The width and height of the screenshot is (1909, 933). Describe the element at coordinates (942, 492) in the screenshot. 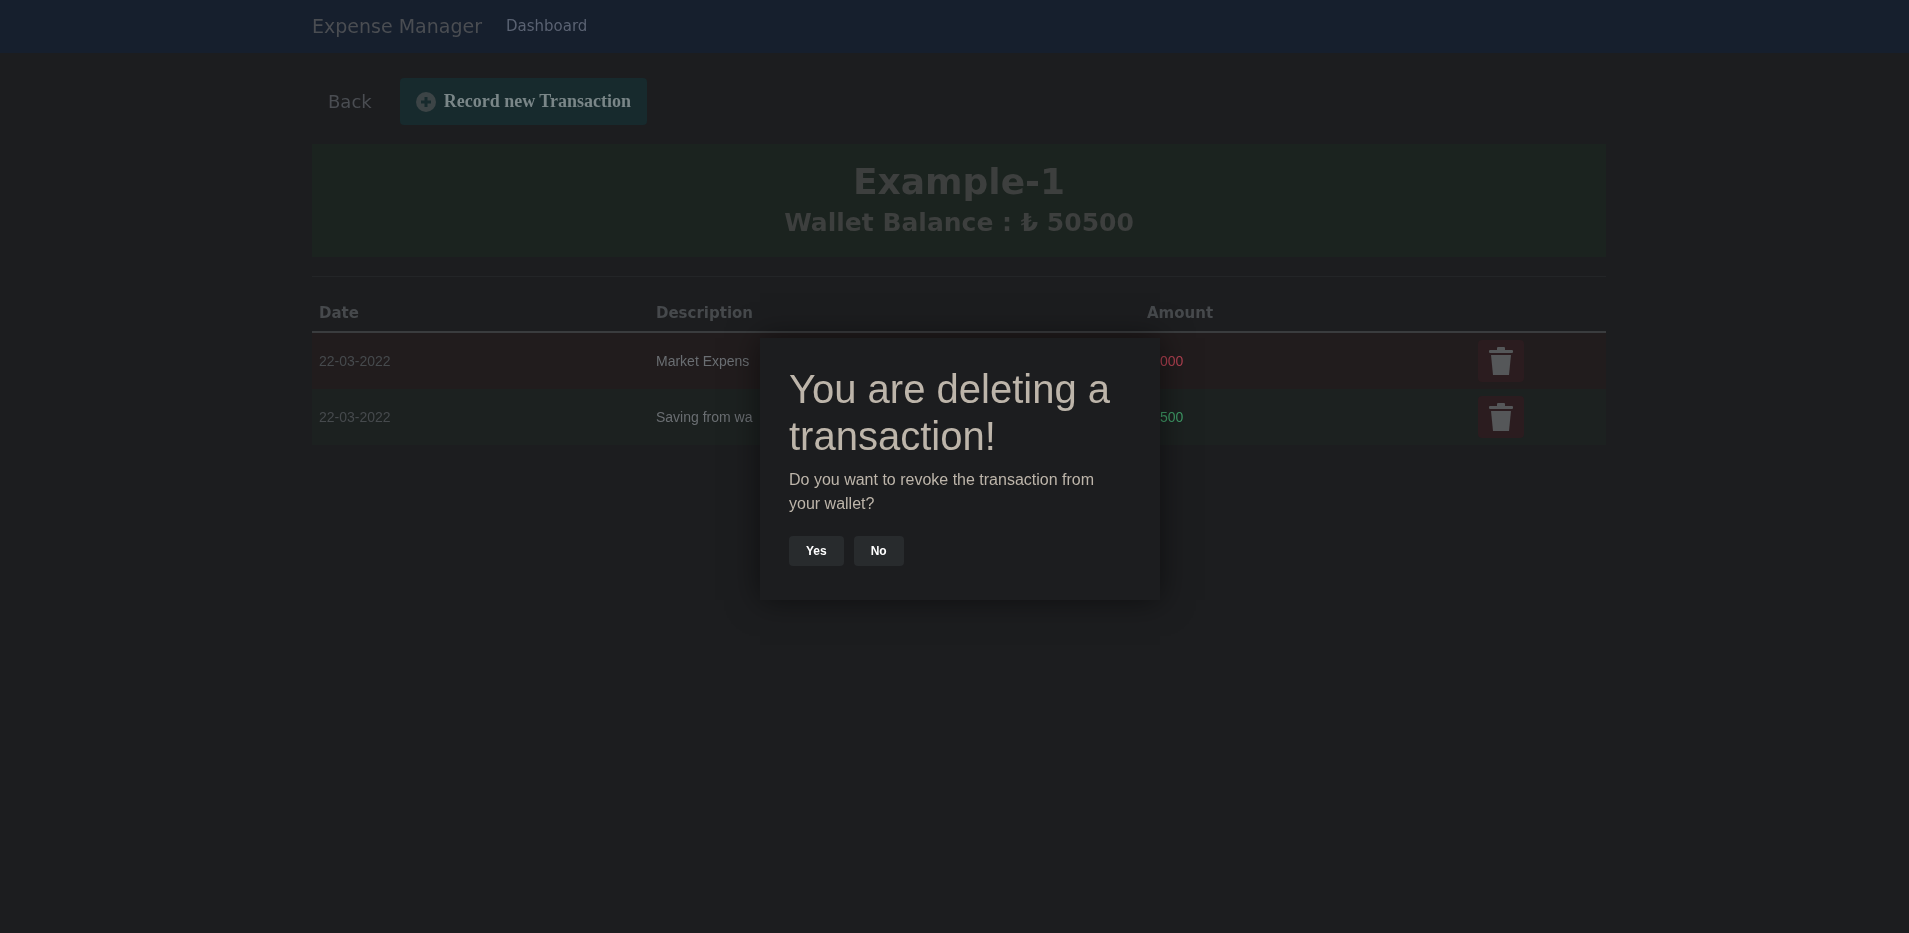

I see `dialog-message: Do you want to revoke the transaction from your wallet?` at that location.